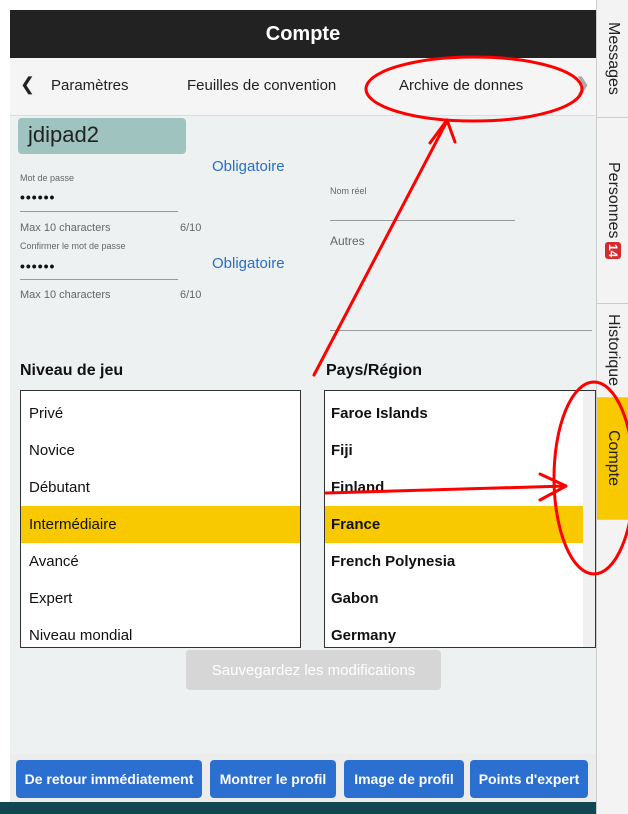 Image resolution: width=628 pixels, height=814 pixels. I want to click on sidebar-tabs: Messages Personnes 14 Historique Compte, so click(612, 407).